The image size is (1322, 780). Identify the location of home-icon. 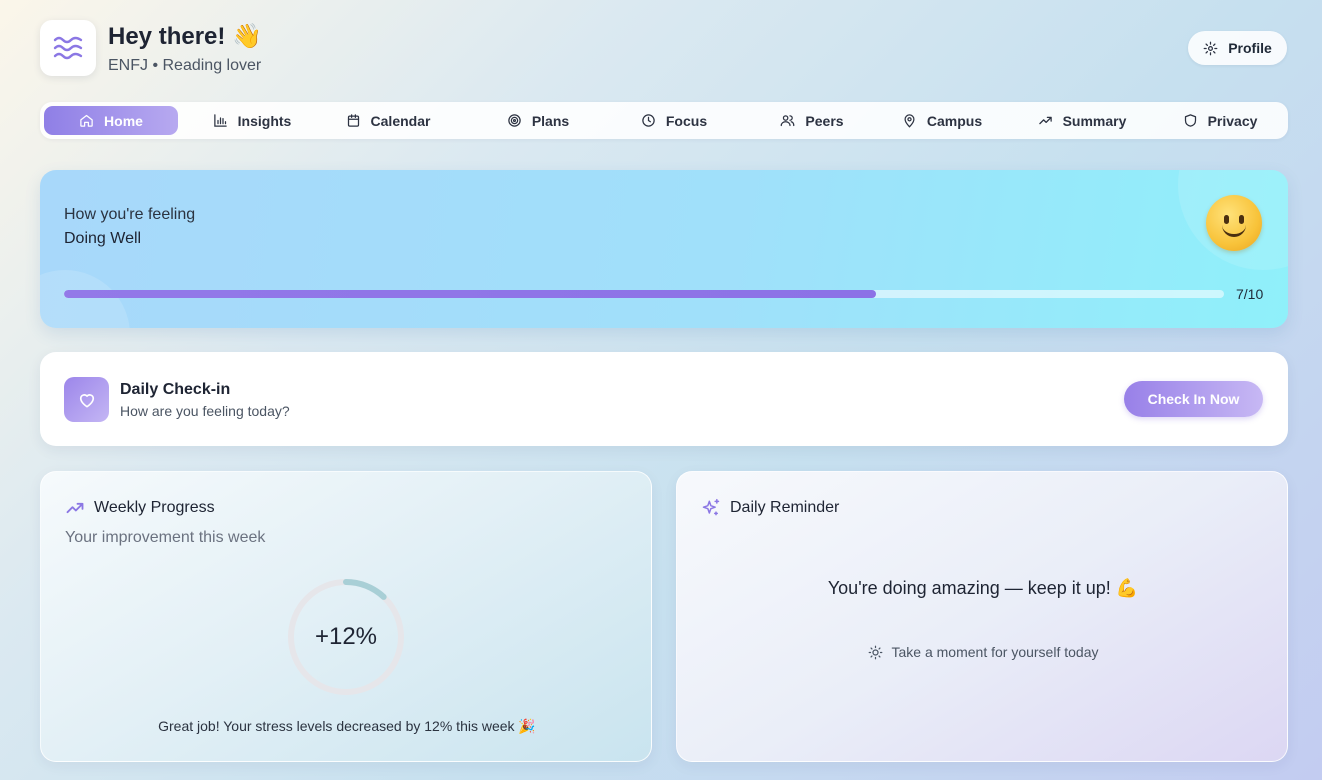
(86, 120).